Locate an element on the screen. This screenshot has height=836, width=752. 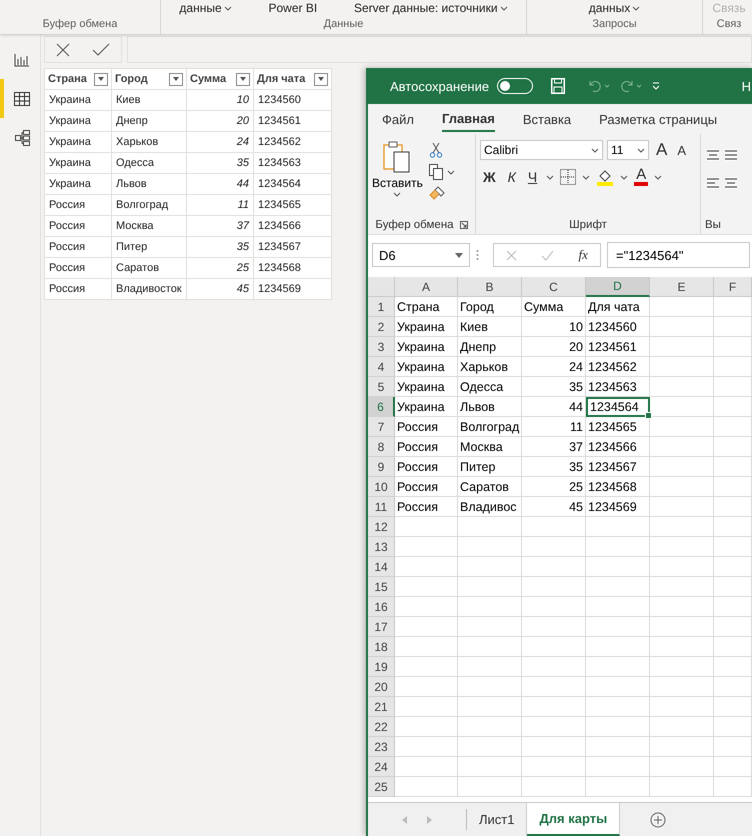
borders-icon is located at coordinates (568, 177).